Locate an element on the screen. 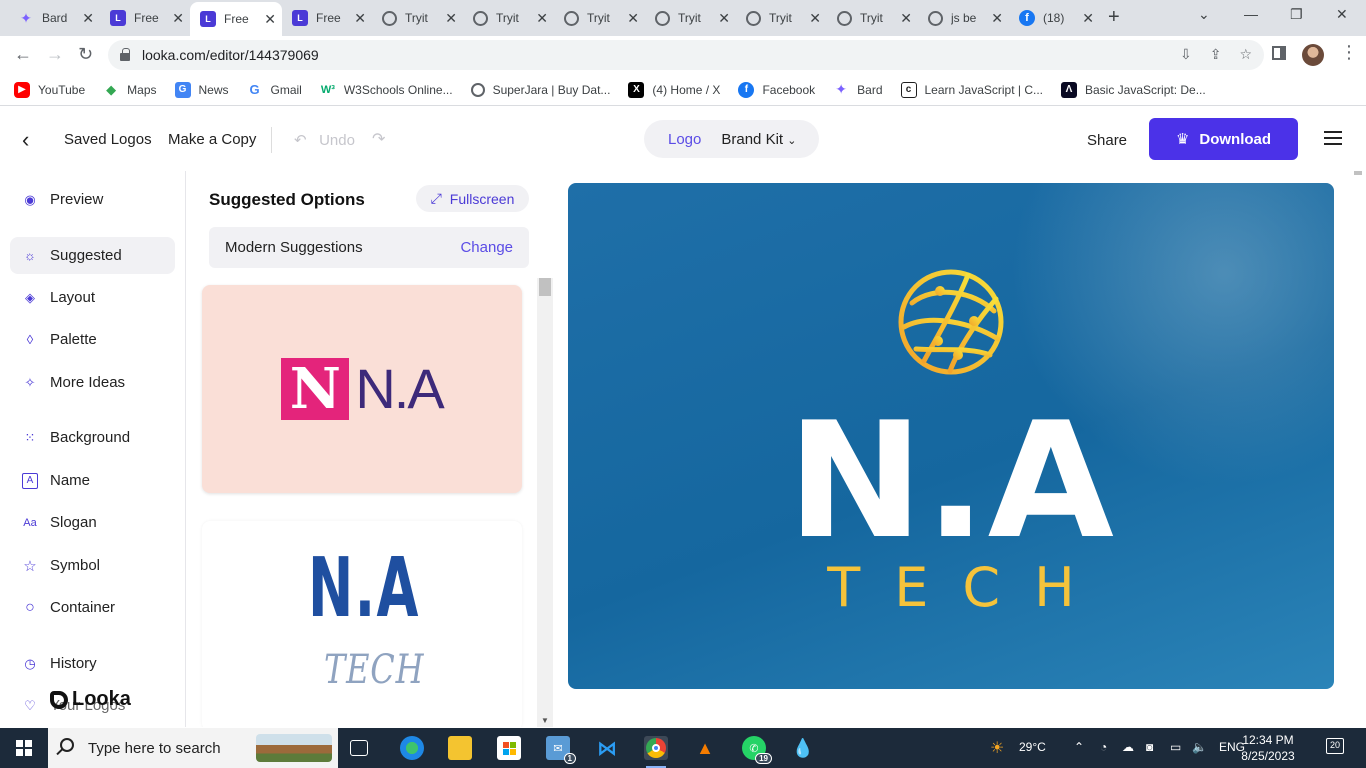 Image resolution: width=1366 pixels, height=768 pixels. browser-tab: ✦ Bard ✕ is located at coordinates (54, 18).